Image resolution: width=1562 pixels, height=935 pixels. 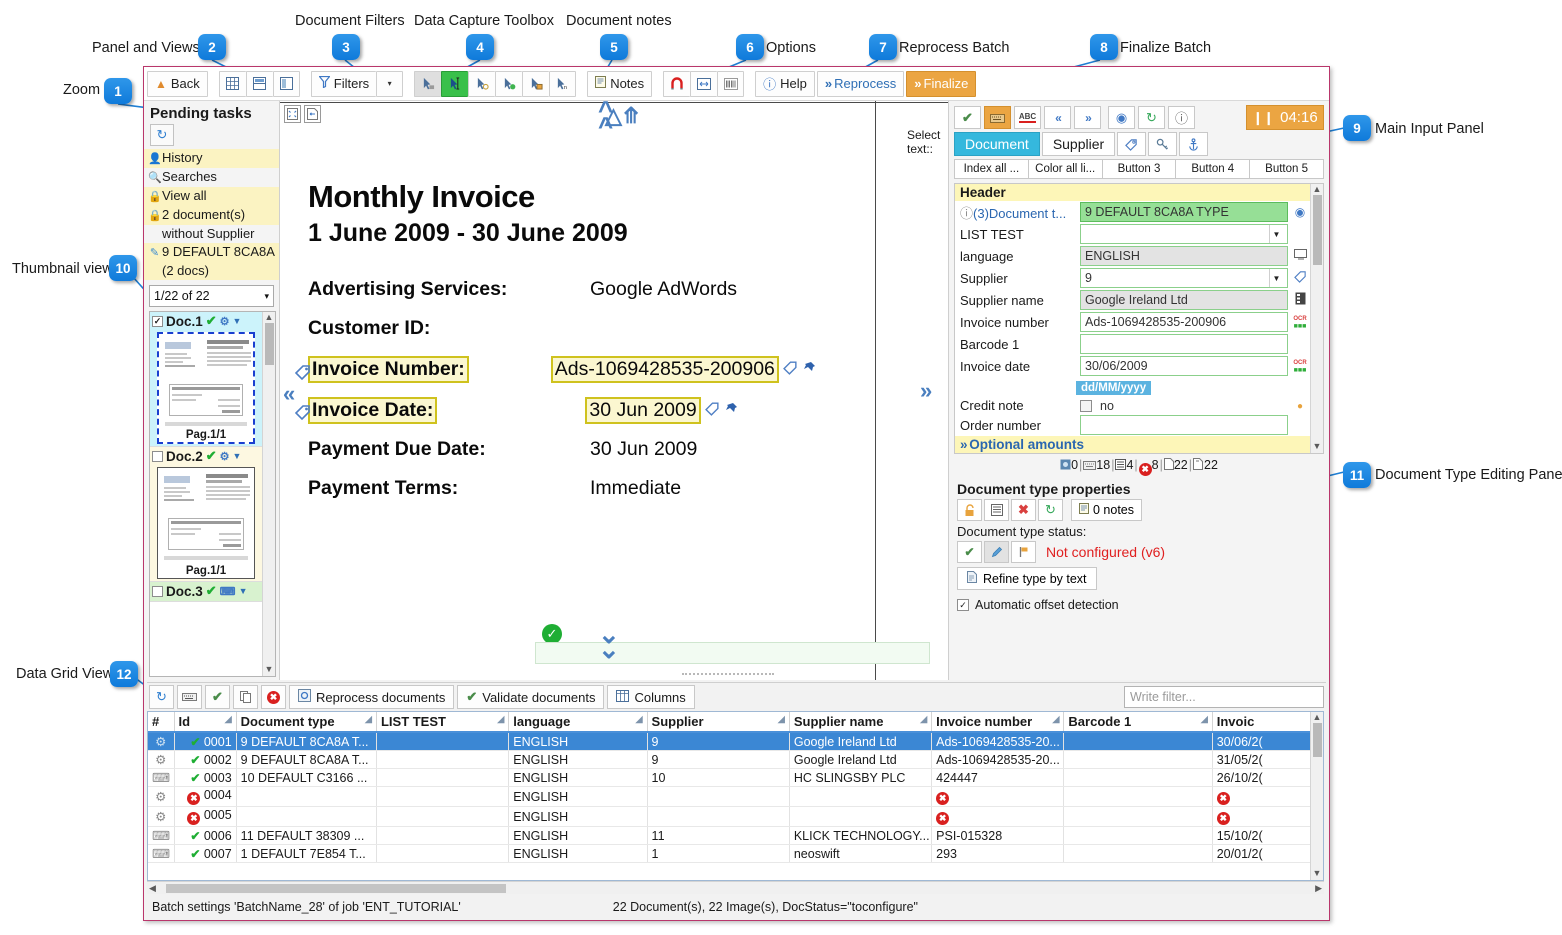 I want to click on keyboard-icon: ⌨, so click(x=228, y=591).